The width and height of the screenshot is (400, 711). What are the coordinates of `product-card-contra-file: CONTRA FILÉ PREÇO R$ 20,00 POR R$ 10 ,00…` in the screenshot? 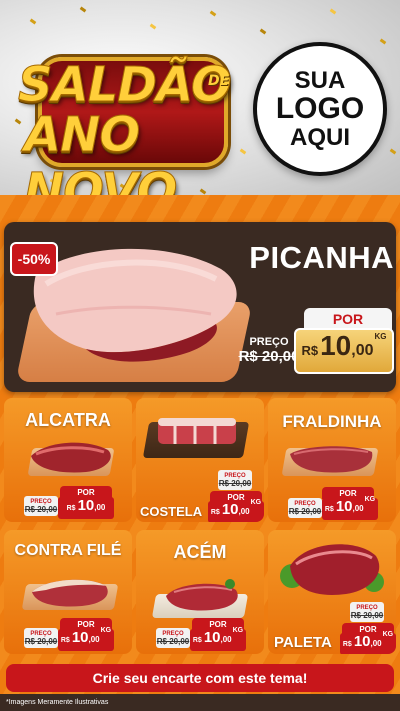 It's located at (68, 592).